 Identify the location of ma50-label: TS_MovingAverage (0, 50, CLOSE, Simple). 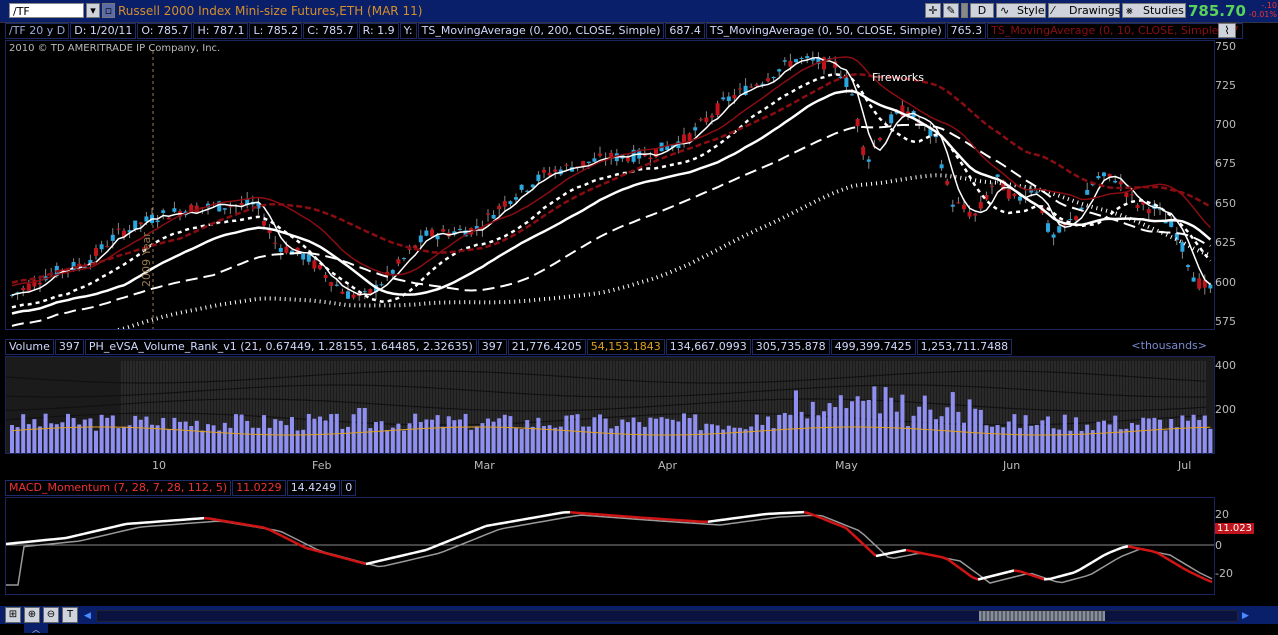
(826, 31).